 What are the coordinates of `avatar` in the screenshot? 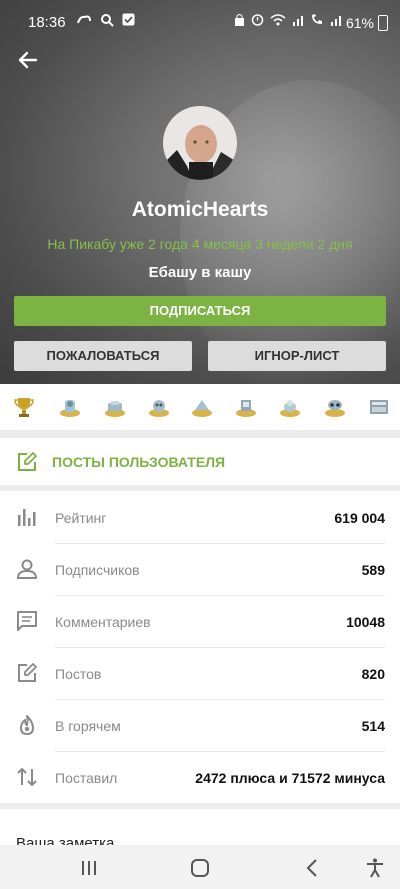 It's located at (200, 143).